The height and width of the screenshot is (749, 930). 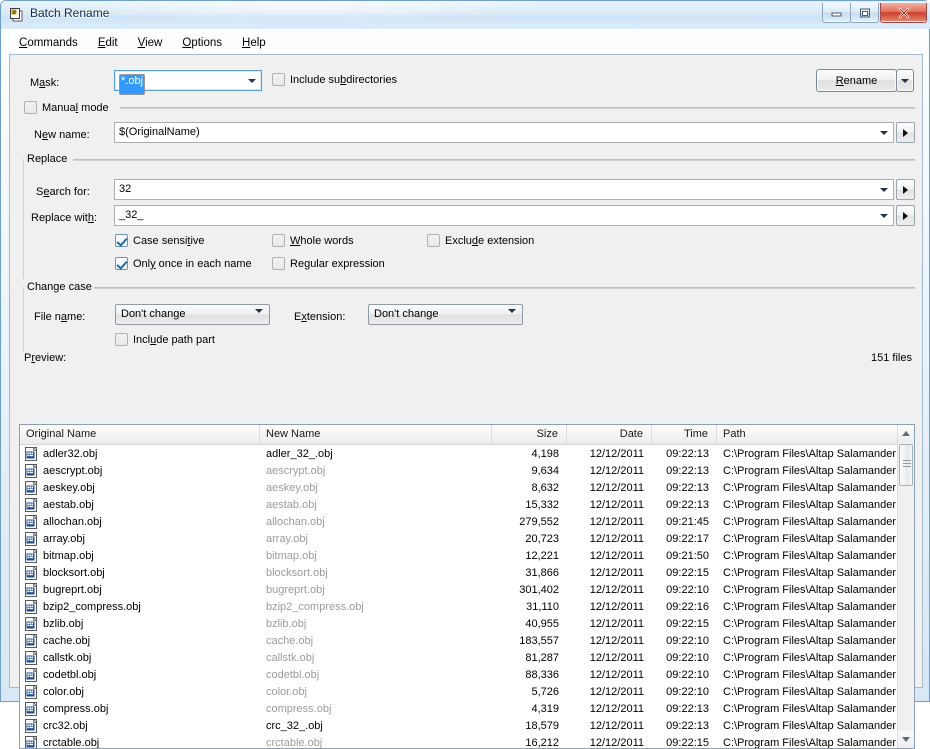 I want to click on only-once-checkbox: Only once in each name, so click(x=183, y=263).